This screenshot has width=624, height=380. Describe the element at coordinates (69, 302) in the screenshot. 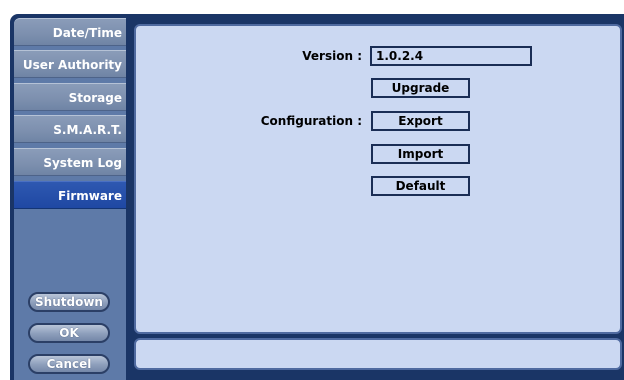

I see `shutdown-button: Shutdown` at that location.